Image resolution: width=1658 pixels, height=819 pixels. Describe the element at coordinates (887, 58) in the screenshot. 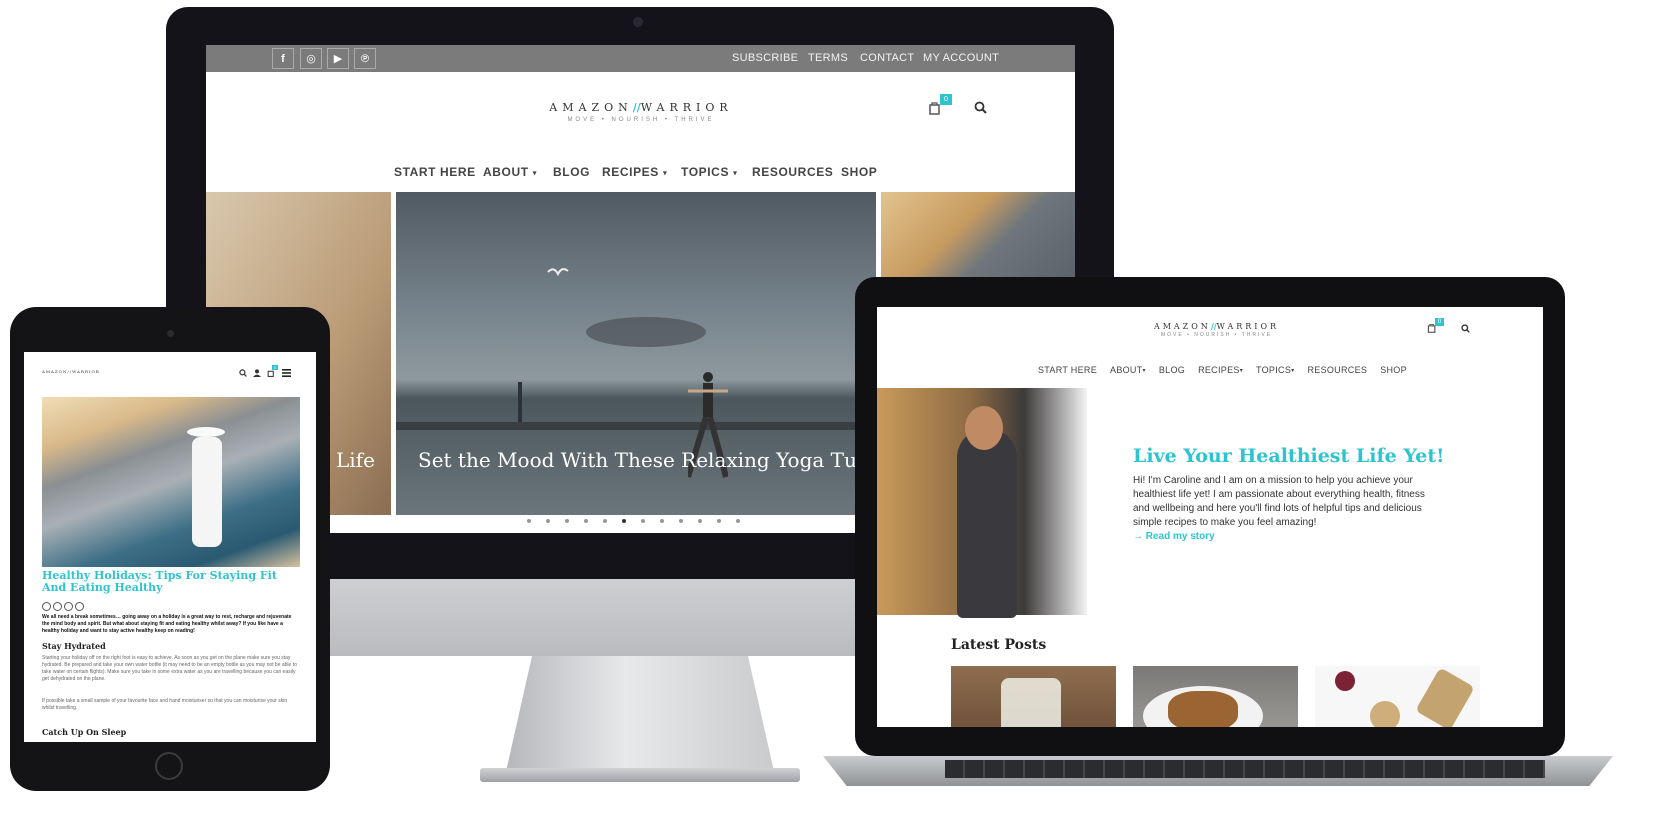

I see `contact-link: CONTACT` at that location.